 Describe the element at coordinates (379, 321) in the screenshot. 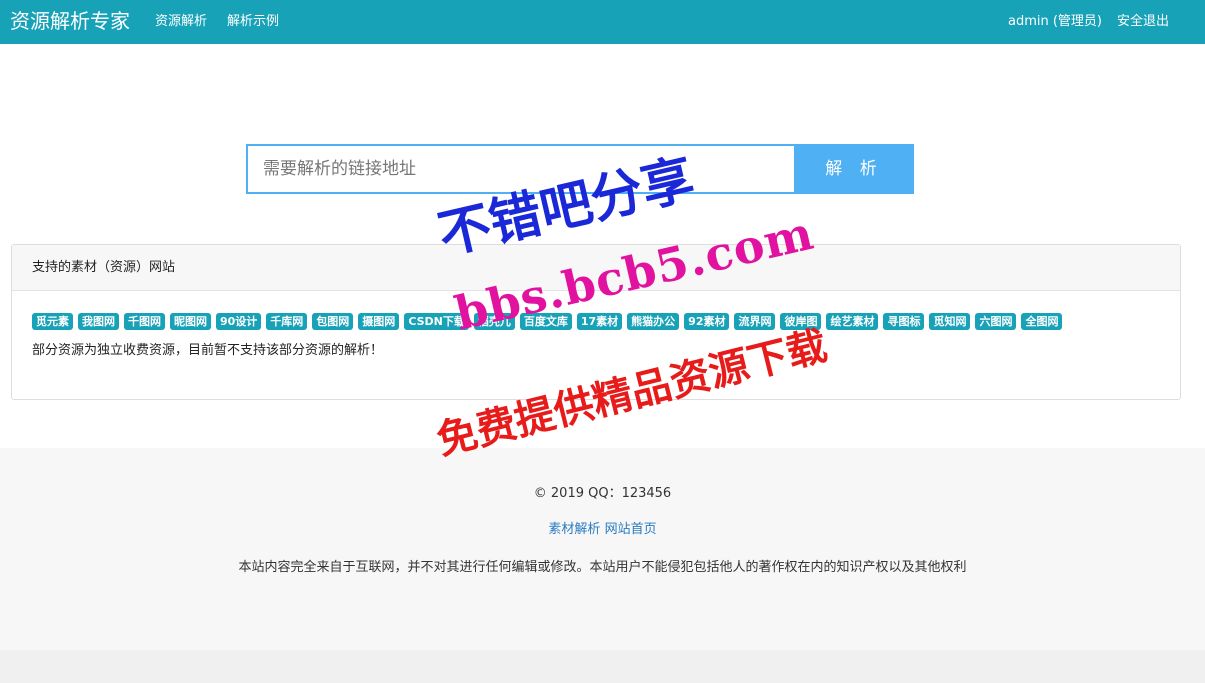

I see `site-tag: 摄图网` at that location.